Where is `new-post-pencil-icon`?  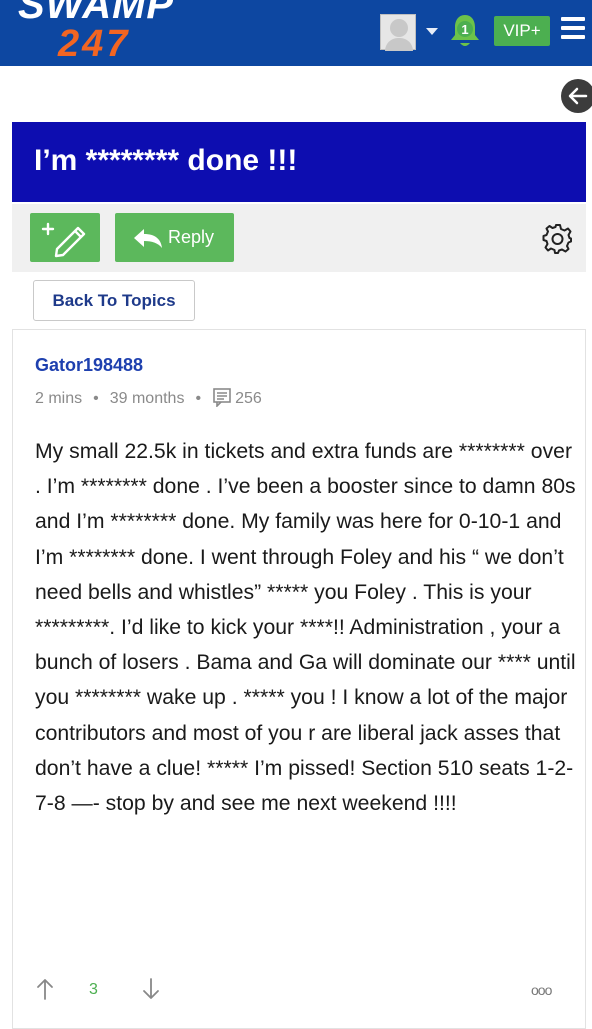
new-post-pencil-icon is located at coordinates (63, 240).